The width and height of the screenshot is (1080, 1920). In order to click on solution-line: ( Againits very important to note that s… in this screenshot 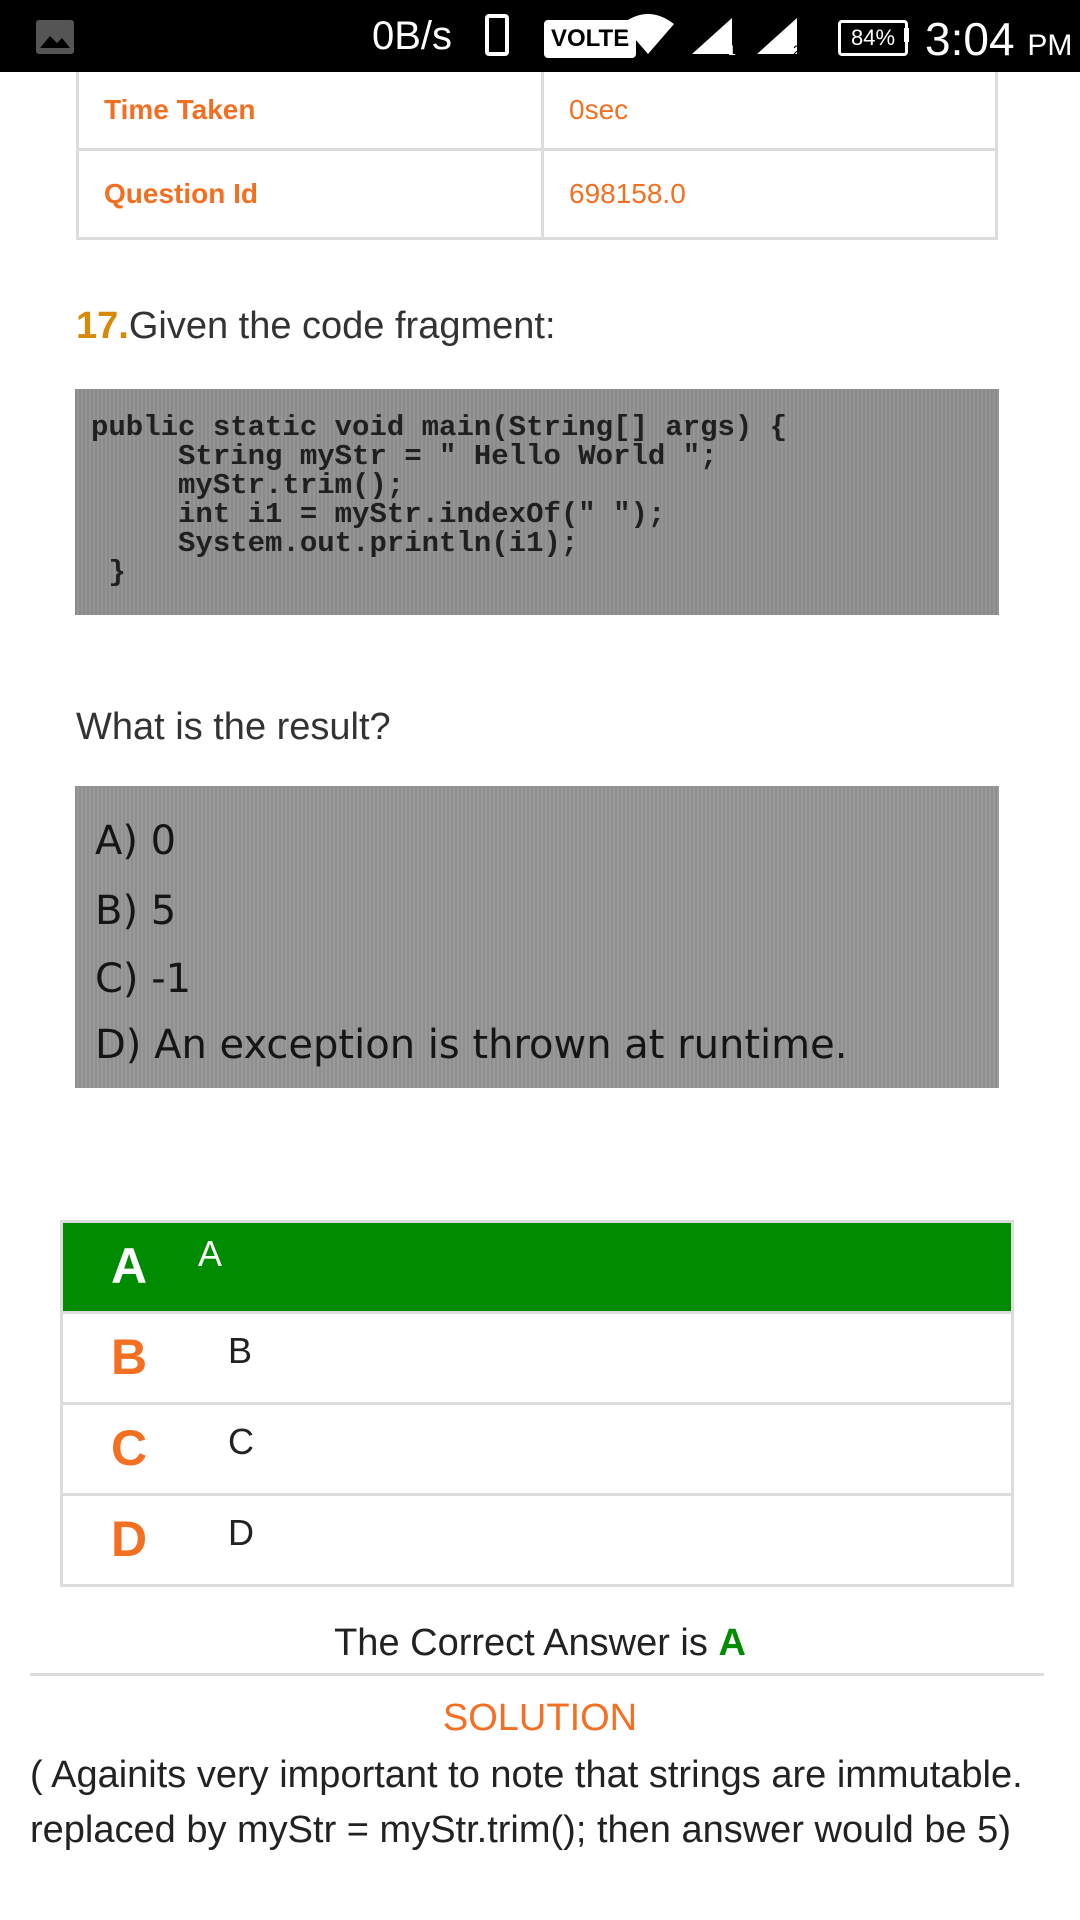, I will do `click(526, 1775)`.